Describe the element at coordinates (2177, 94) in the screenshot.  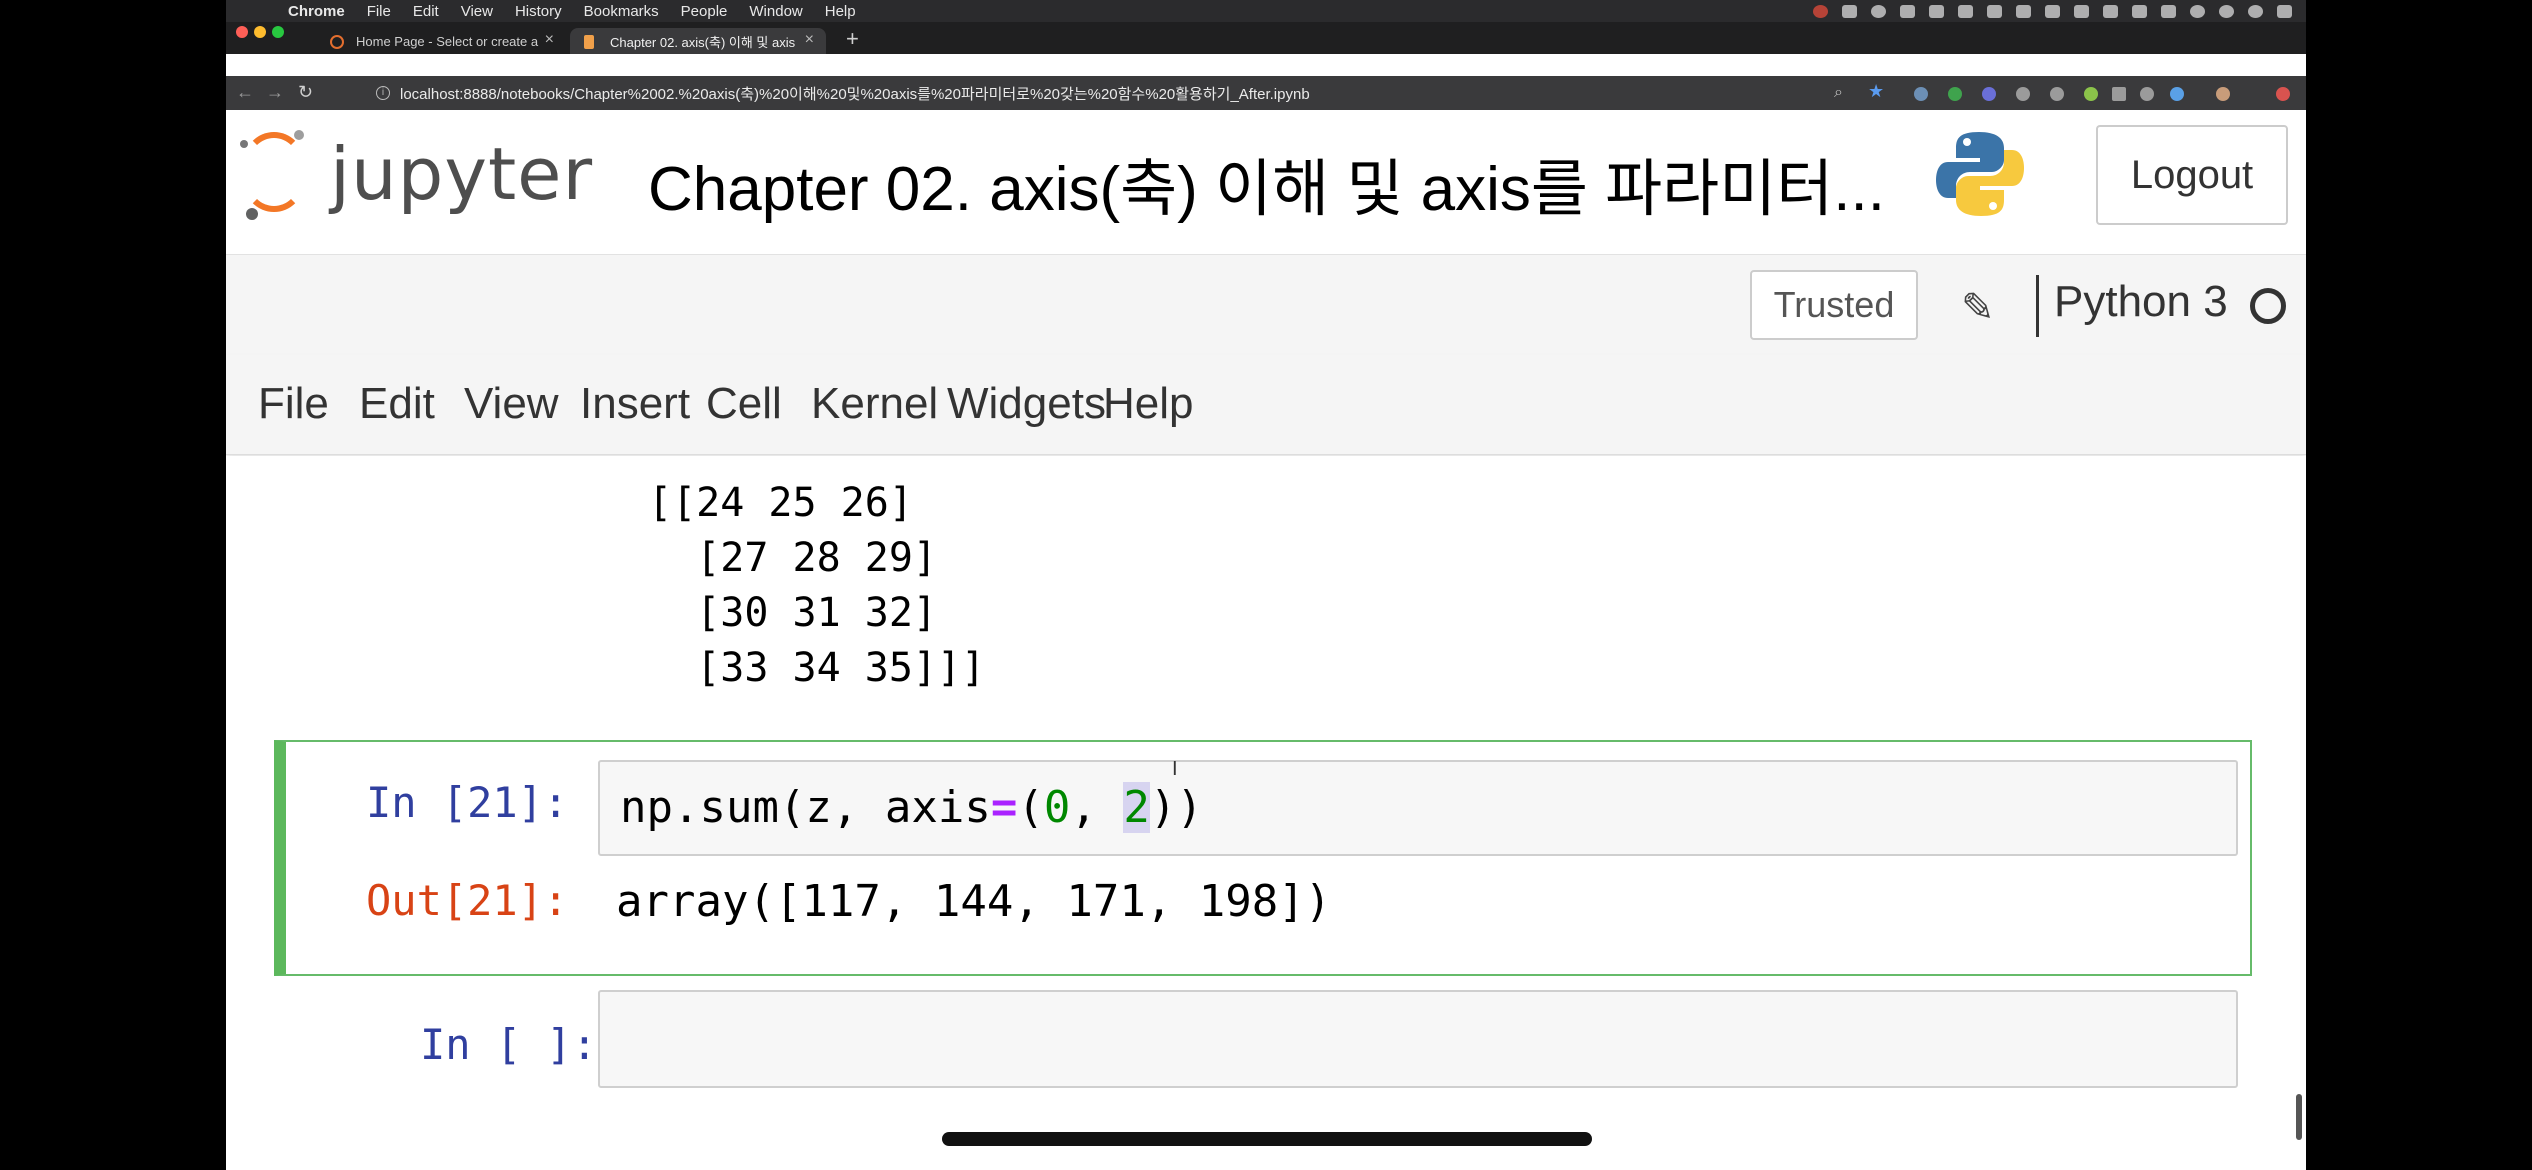
I see `cloud-extension-icon` at that location.